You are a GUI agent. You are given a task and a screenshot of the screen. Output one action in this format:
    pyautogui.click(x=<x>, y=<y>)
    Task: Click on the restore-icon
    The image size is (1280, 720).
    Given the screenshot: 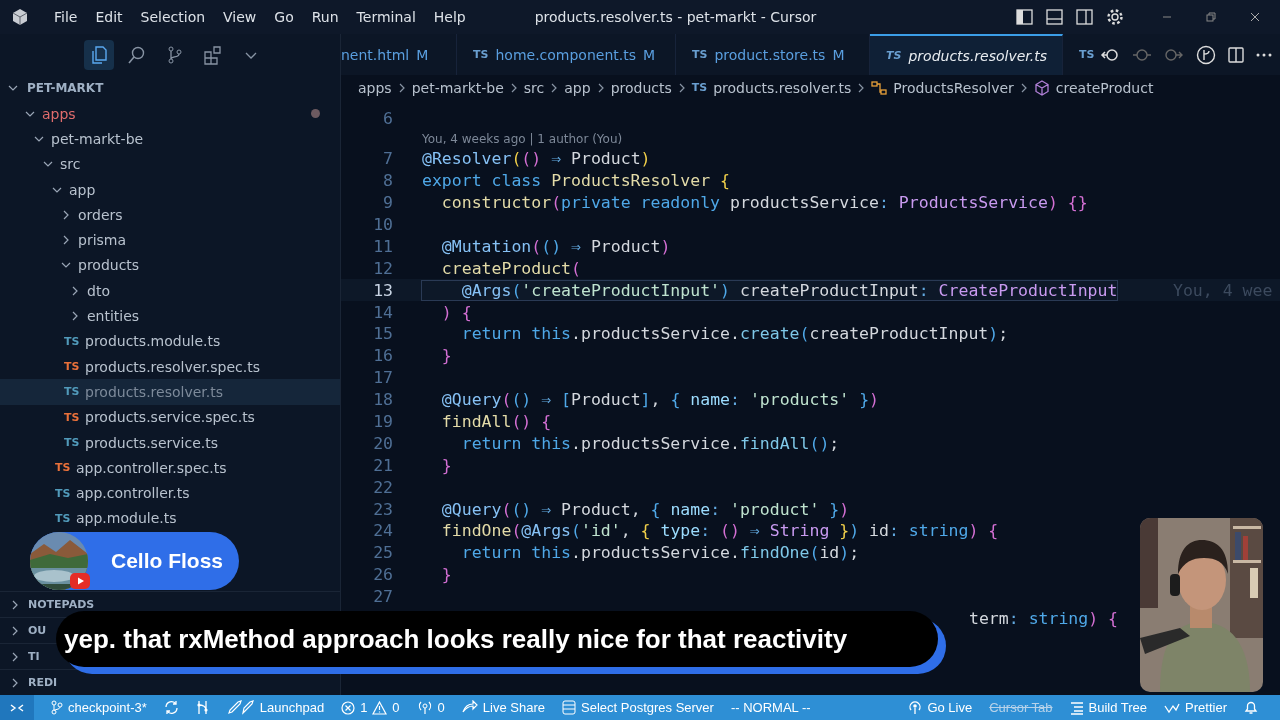 What is the action you would take?
    pyautogui.click(x=1211, y=17)
    